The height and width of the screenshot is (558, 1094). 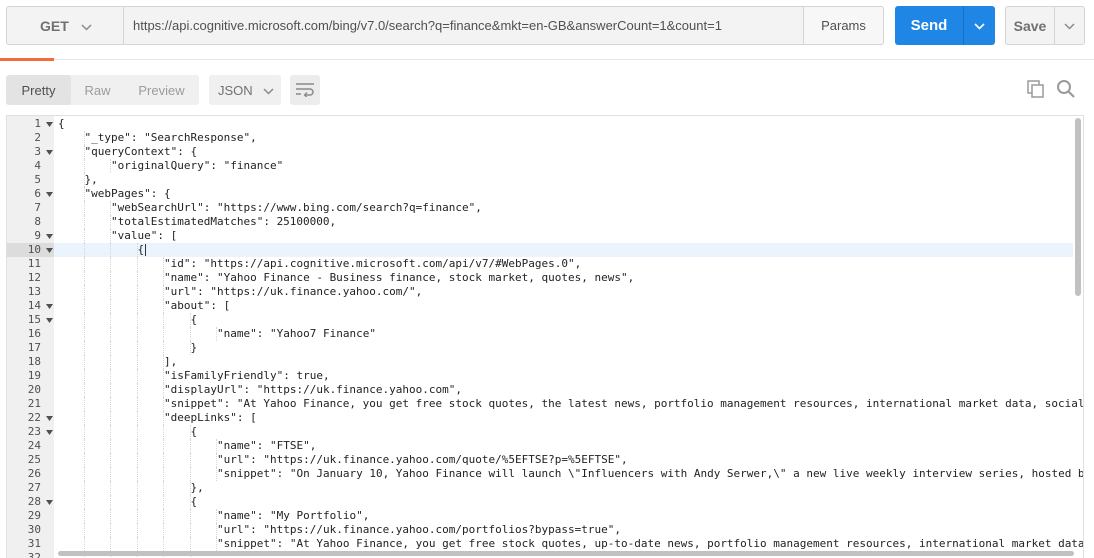 What do you see at coordinates (54, 25) in the screenshot?
I see `method-label: GET` at bounding box center [54, 25].